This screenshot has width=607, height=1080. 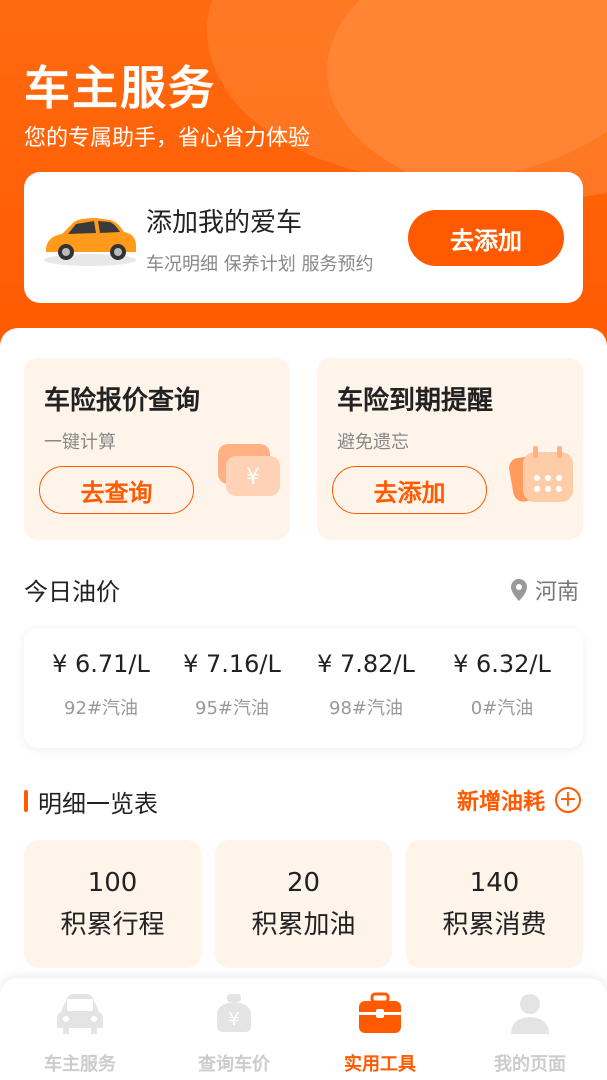 I want to click on car-icon, so click(x=90, y=242).